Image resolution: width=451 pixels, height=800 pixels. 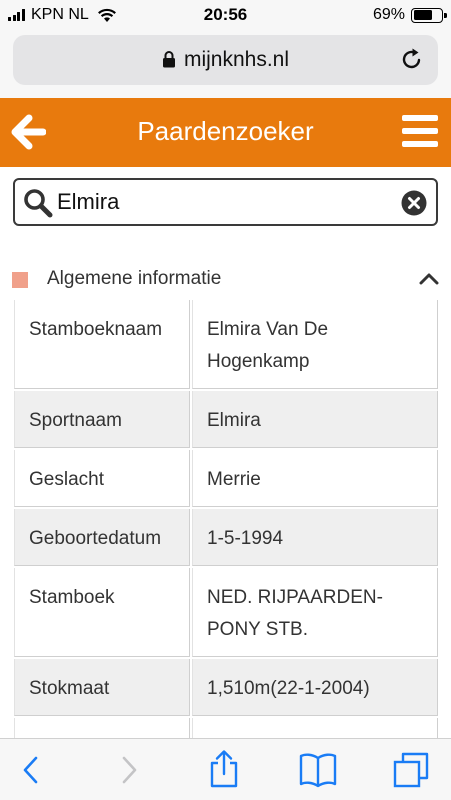 I want to click on row-label: Sportnaam, so click(x=102, y=419).